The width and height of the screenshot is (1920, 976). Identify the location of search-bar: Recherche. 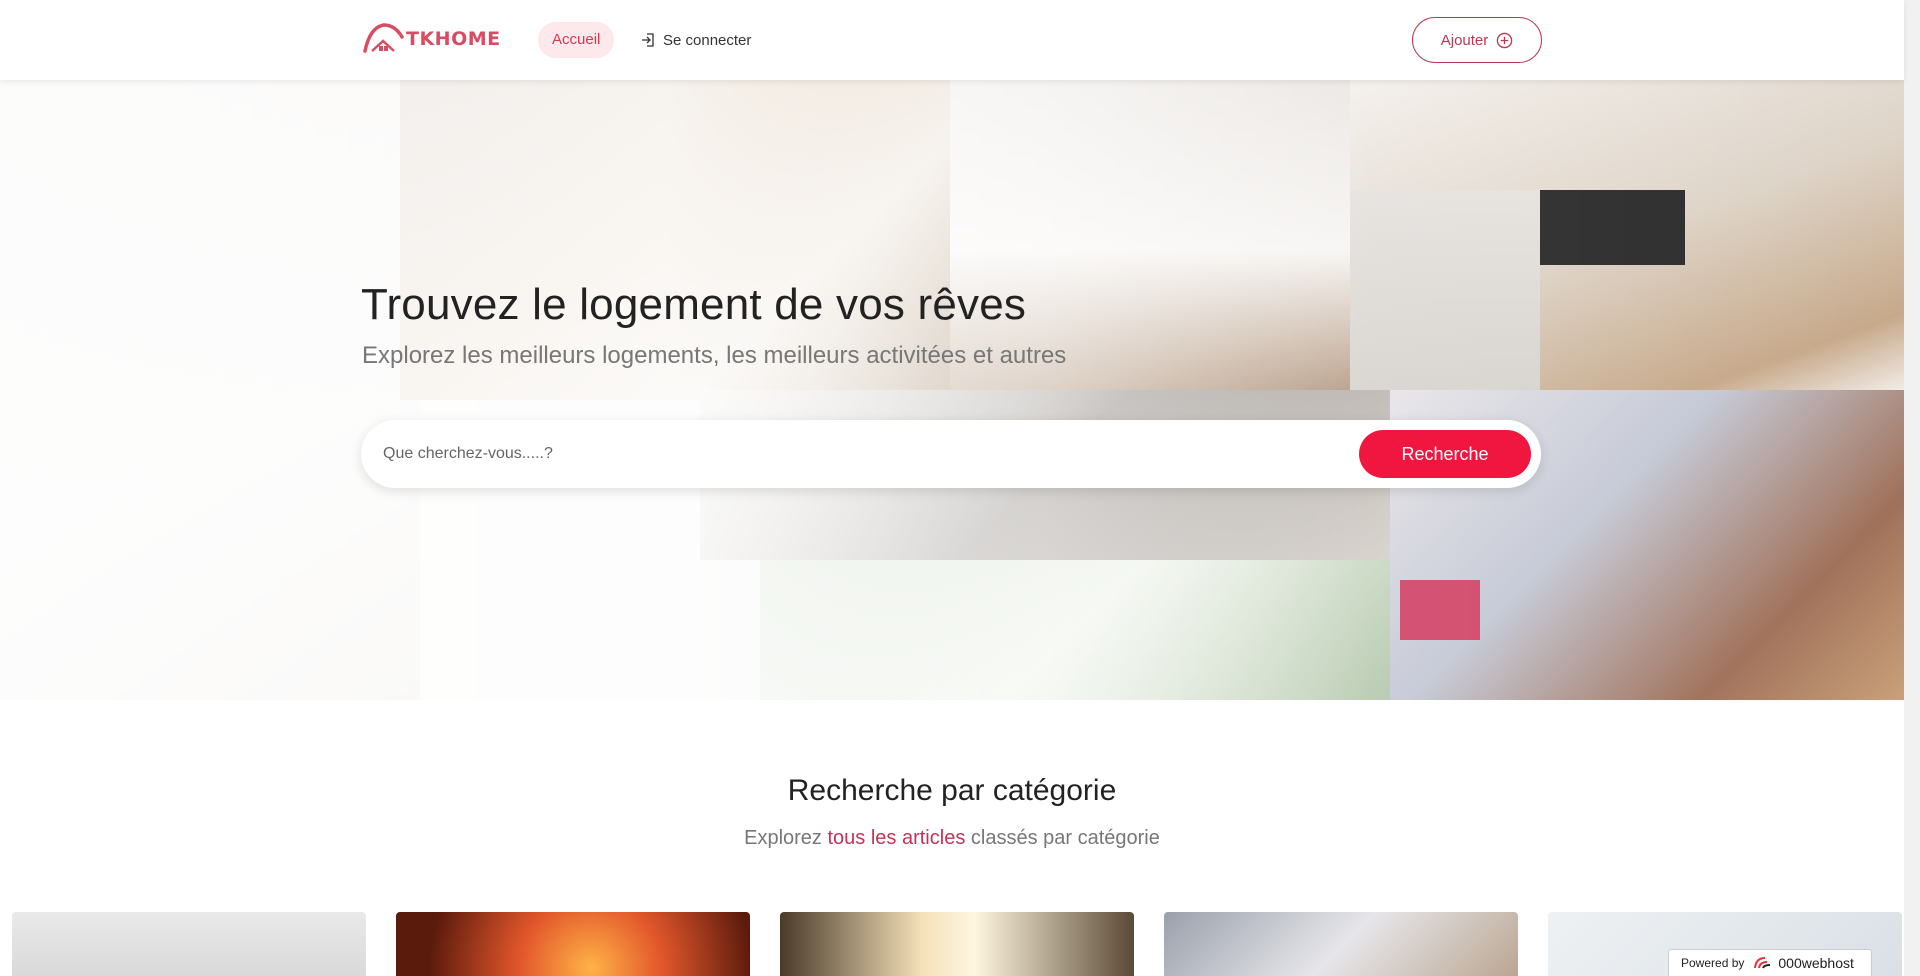
(951, 454).